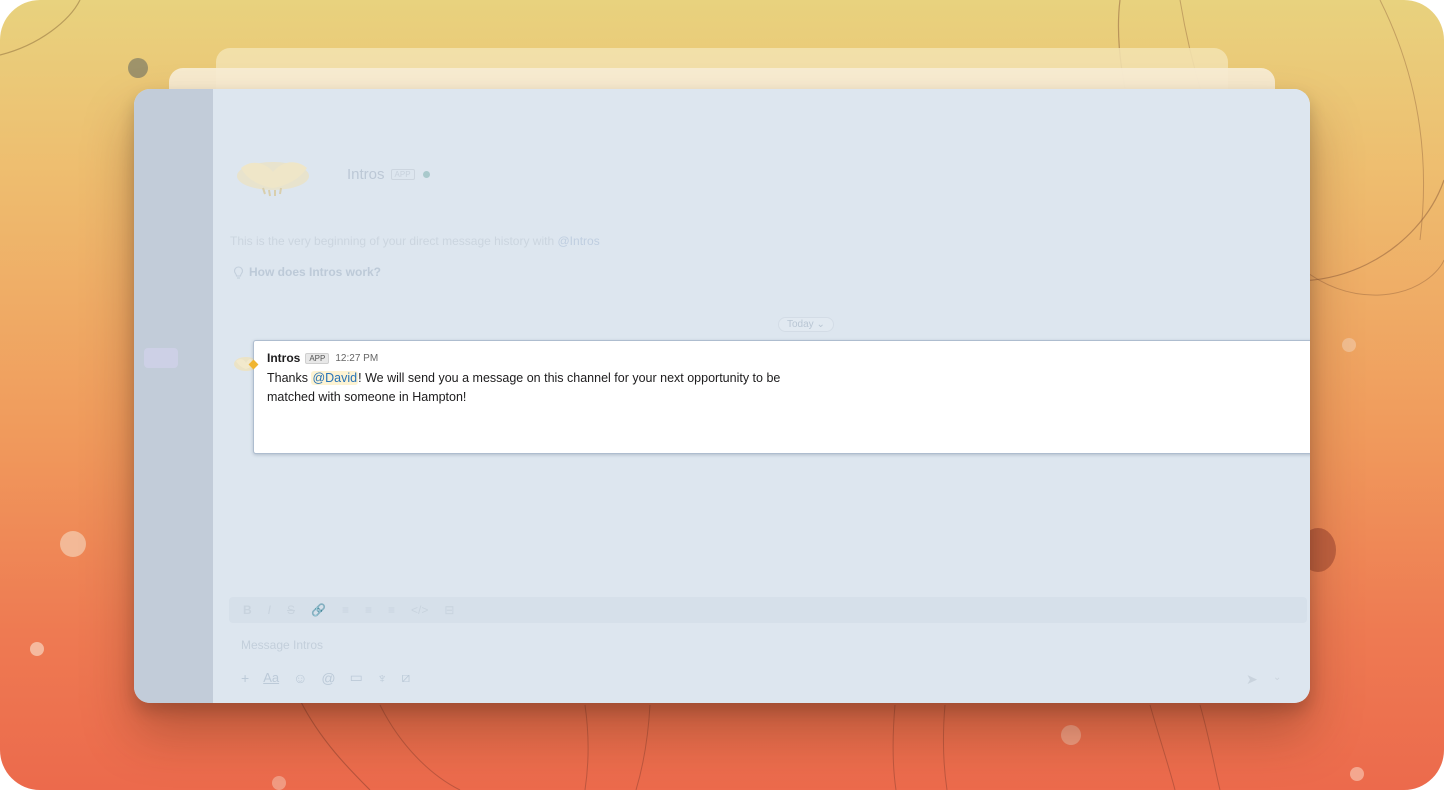 The width and height of the screenshot is (1444, 790). What do you see at coordinates (289, 378) in the screenshot?
I see `message-text: Thanks` at bounding box center [289, 378].